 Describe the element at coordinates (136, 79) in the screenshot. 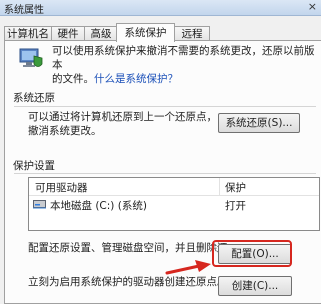

I see `what-is-protection-link: 什么是系统保护？` at that location.